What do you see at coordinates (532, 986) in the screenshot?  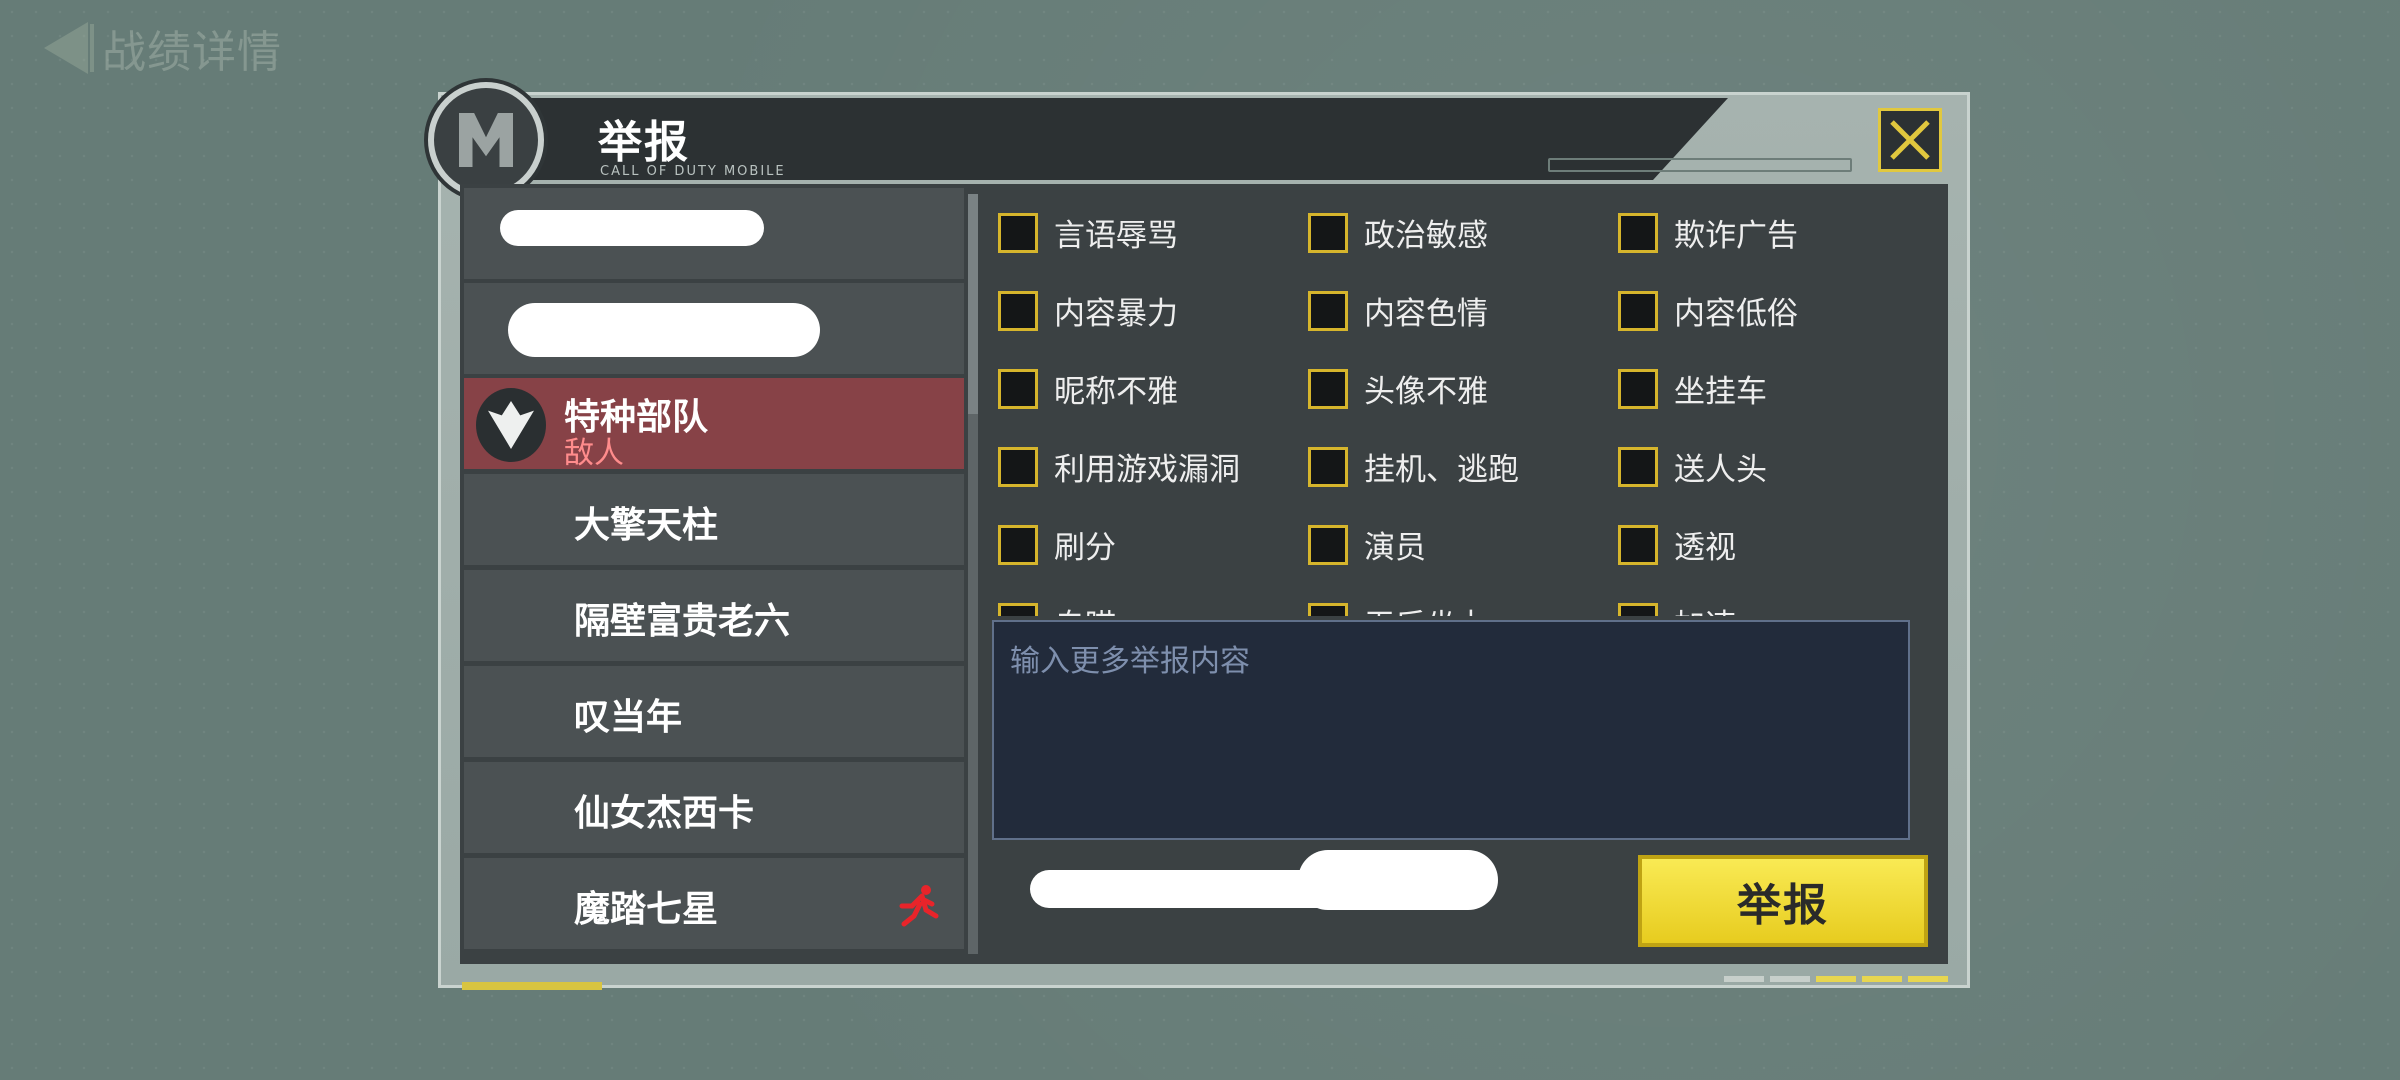 I see `frame-accent` at bounding box center [532, 986].